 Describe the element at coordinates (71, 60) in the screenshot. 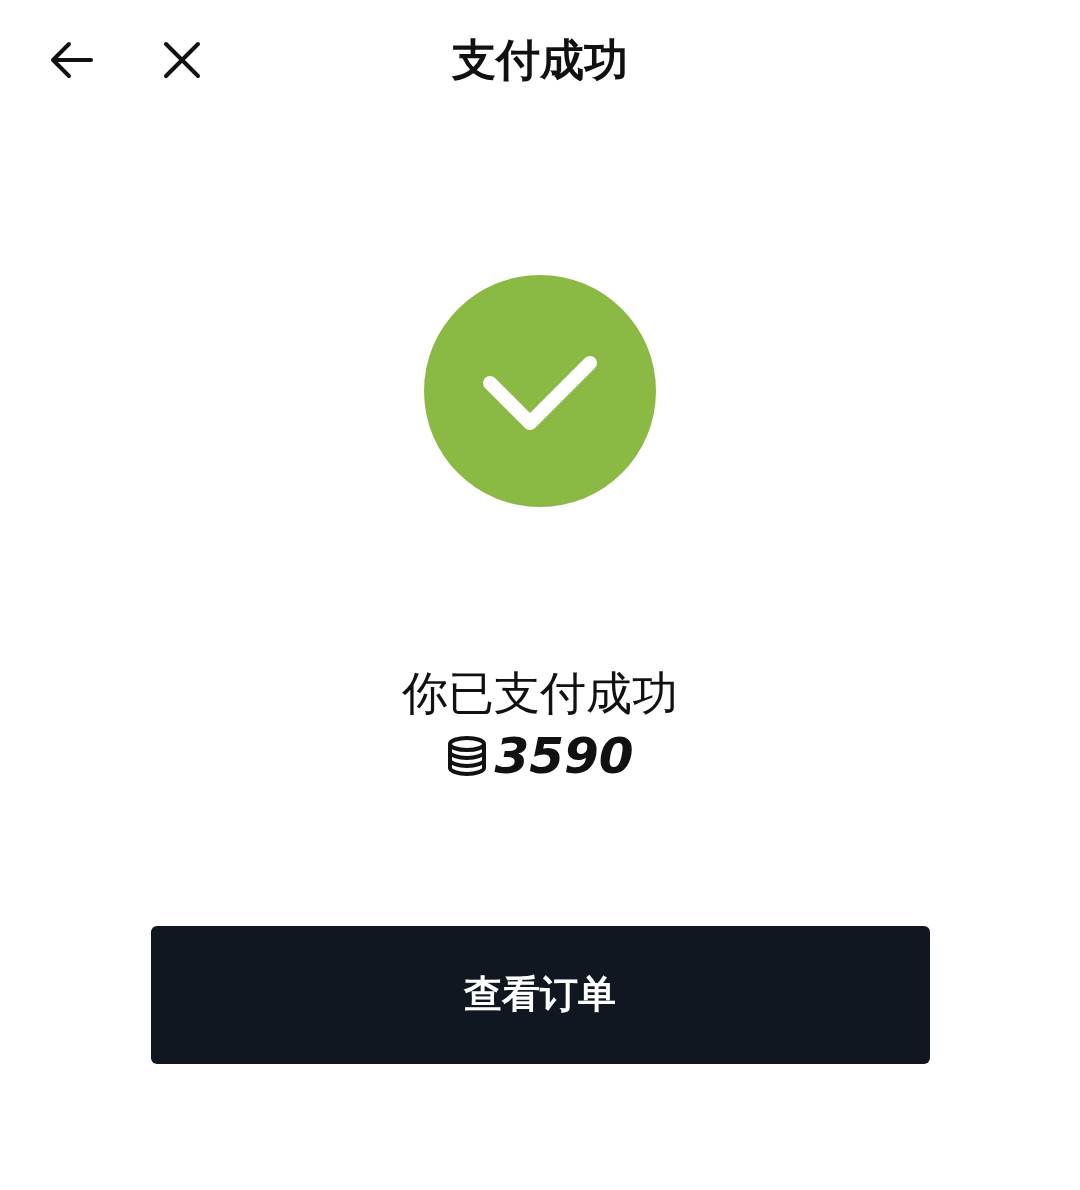

I see `back-arrow-icon` at that location.